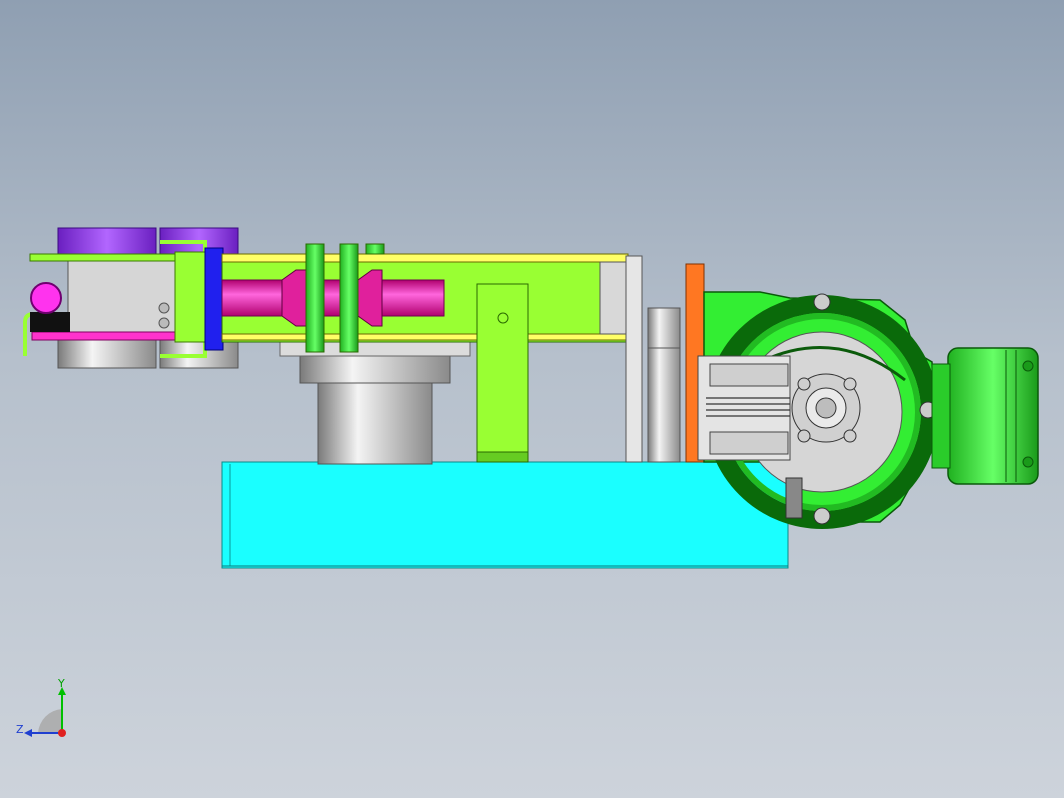  What do you see at coordinates (664, 385) in the screenshot?
I see `grey-post` at bounding box center [664, 385].